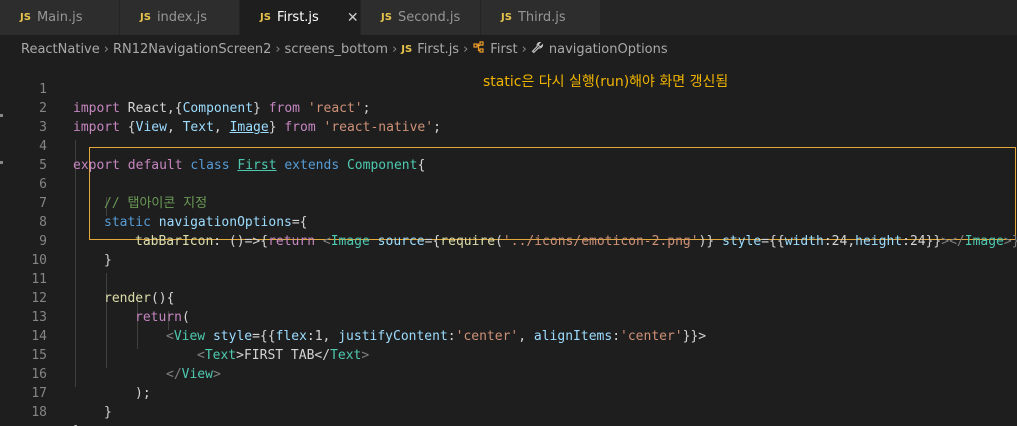 Image resolution: width=1017 pixels, height=426 pixels. What do you see at coordinates (508, 88) in the screenshot?
I see `code-line: 1 import React,{Component} from 'react';` at bounding box center [508, 88].